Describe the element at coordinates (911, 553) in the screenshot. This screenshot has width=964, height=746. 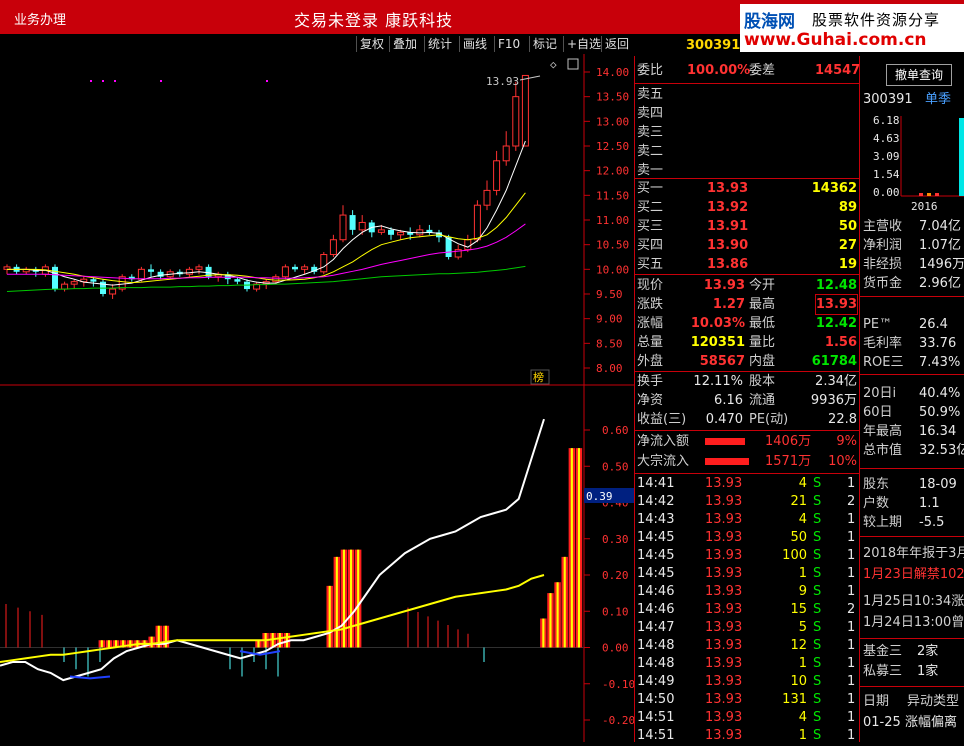
I see `news-item: 2018年年报于3月` at that location.